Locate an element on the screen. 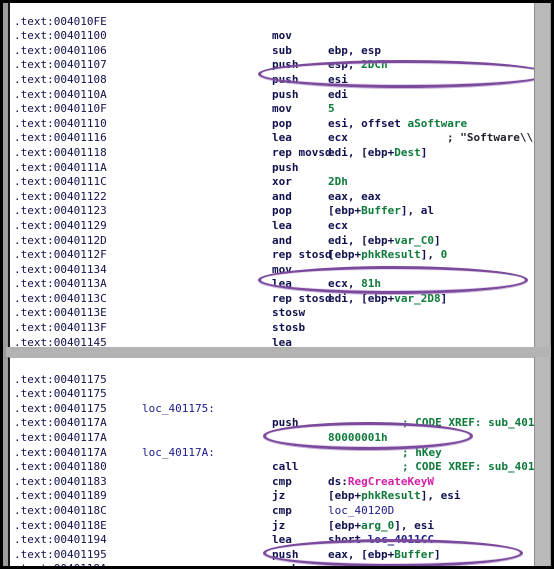  code-line: .text:00401175 is located at coordinates (279, 372).